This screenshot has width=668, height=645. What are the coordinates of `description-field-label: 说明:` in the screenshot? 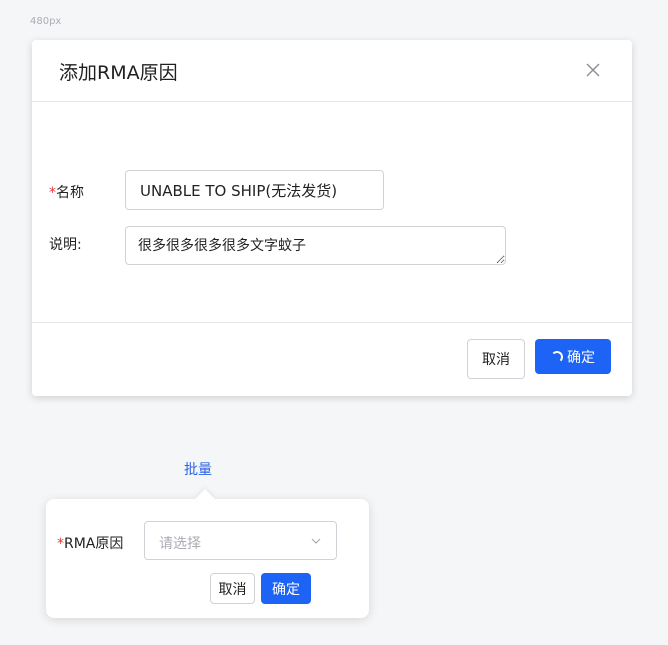 It's located at (65, 245).